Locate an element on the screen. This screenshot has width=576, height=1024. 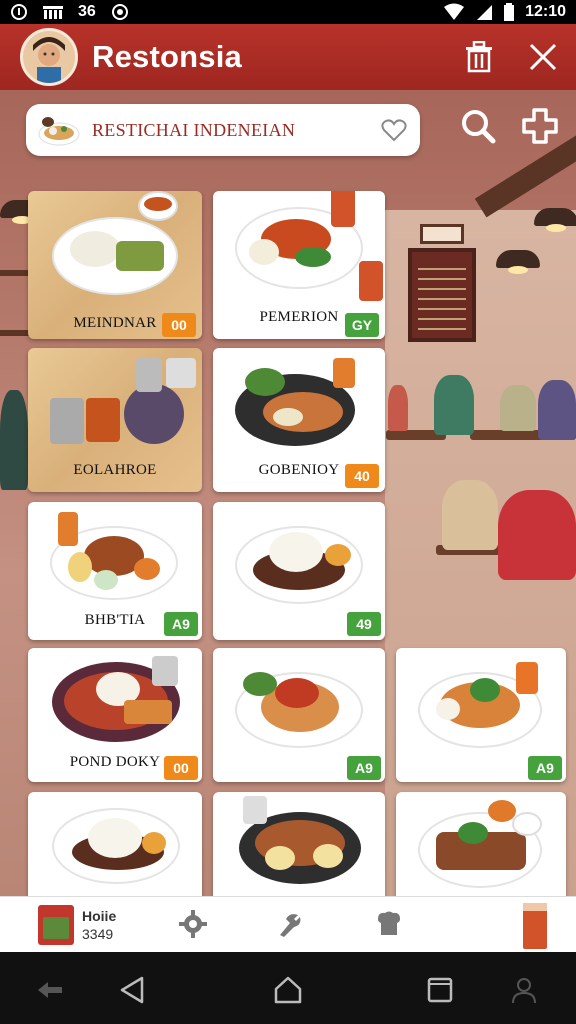
bottom-nav: Hoiie 3349 is located at coordinates (288, 924).